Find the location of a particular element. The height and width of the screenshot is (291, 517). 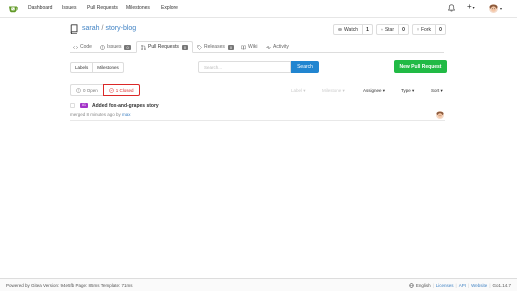

tab-code: Code is located at coordinates (82, 47).